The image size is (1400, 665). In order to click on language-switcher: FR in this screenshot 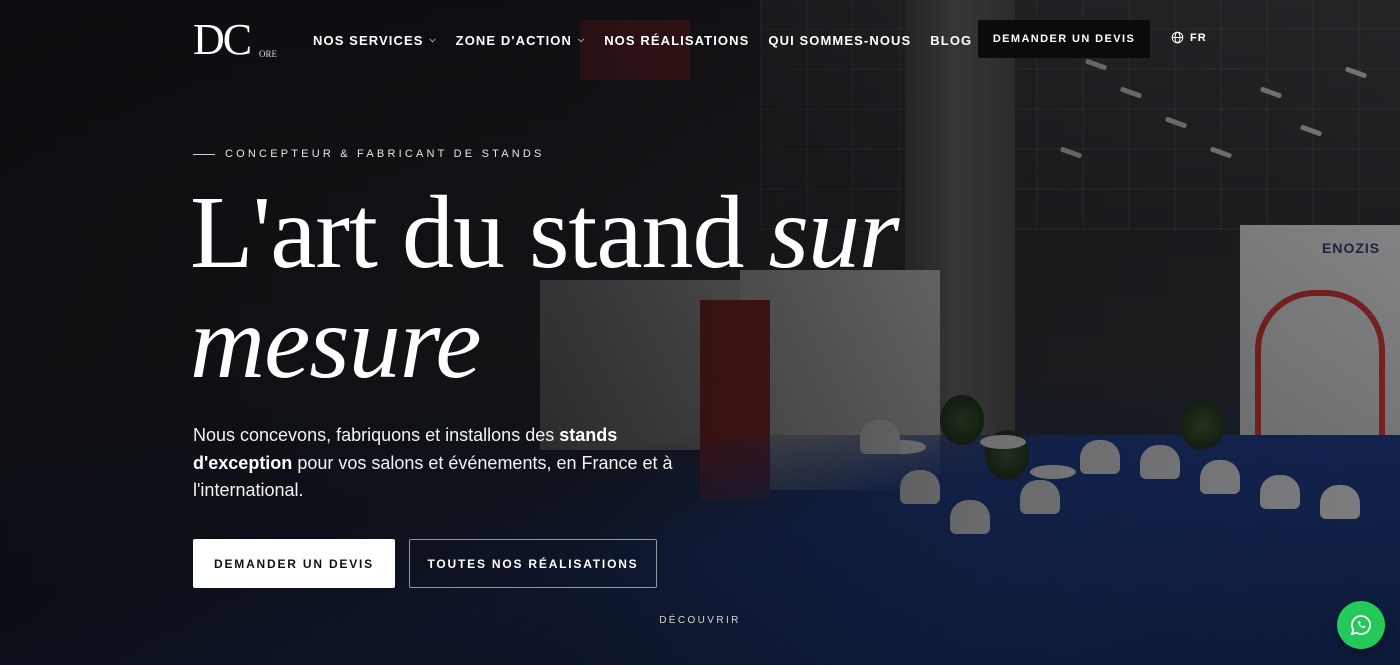, I will do `click(1189, 37)`.